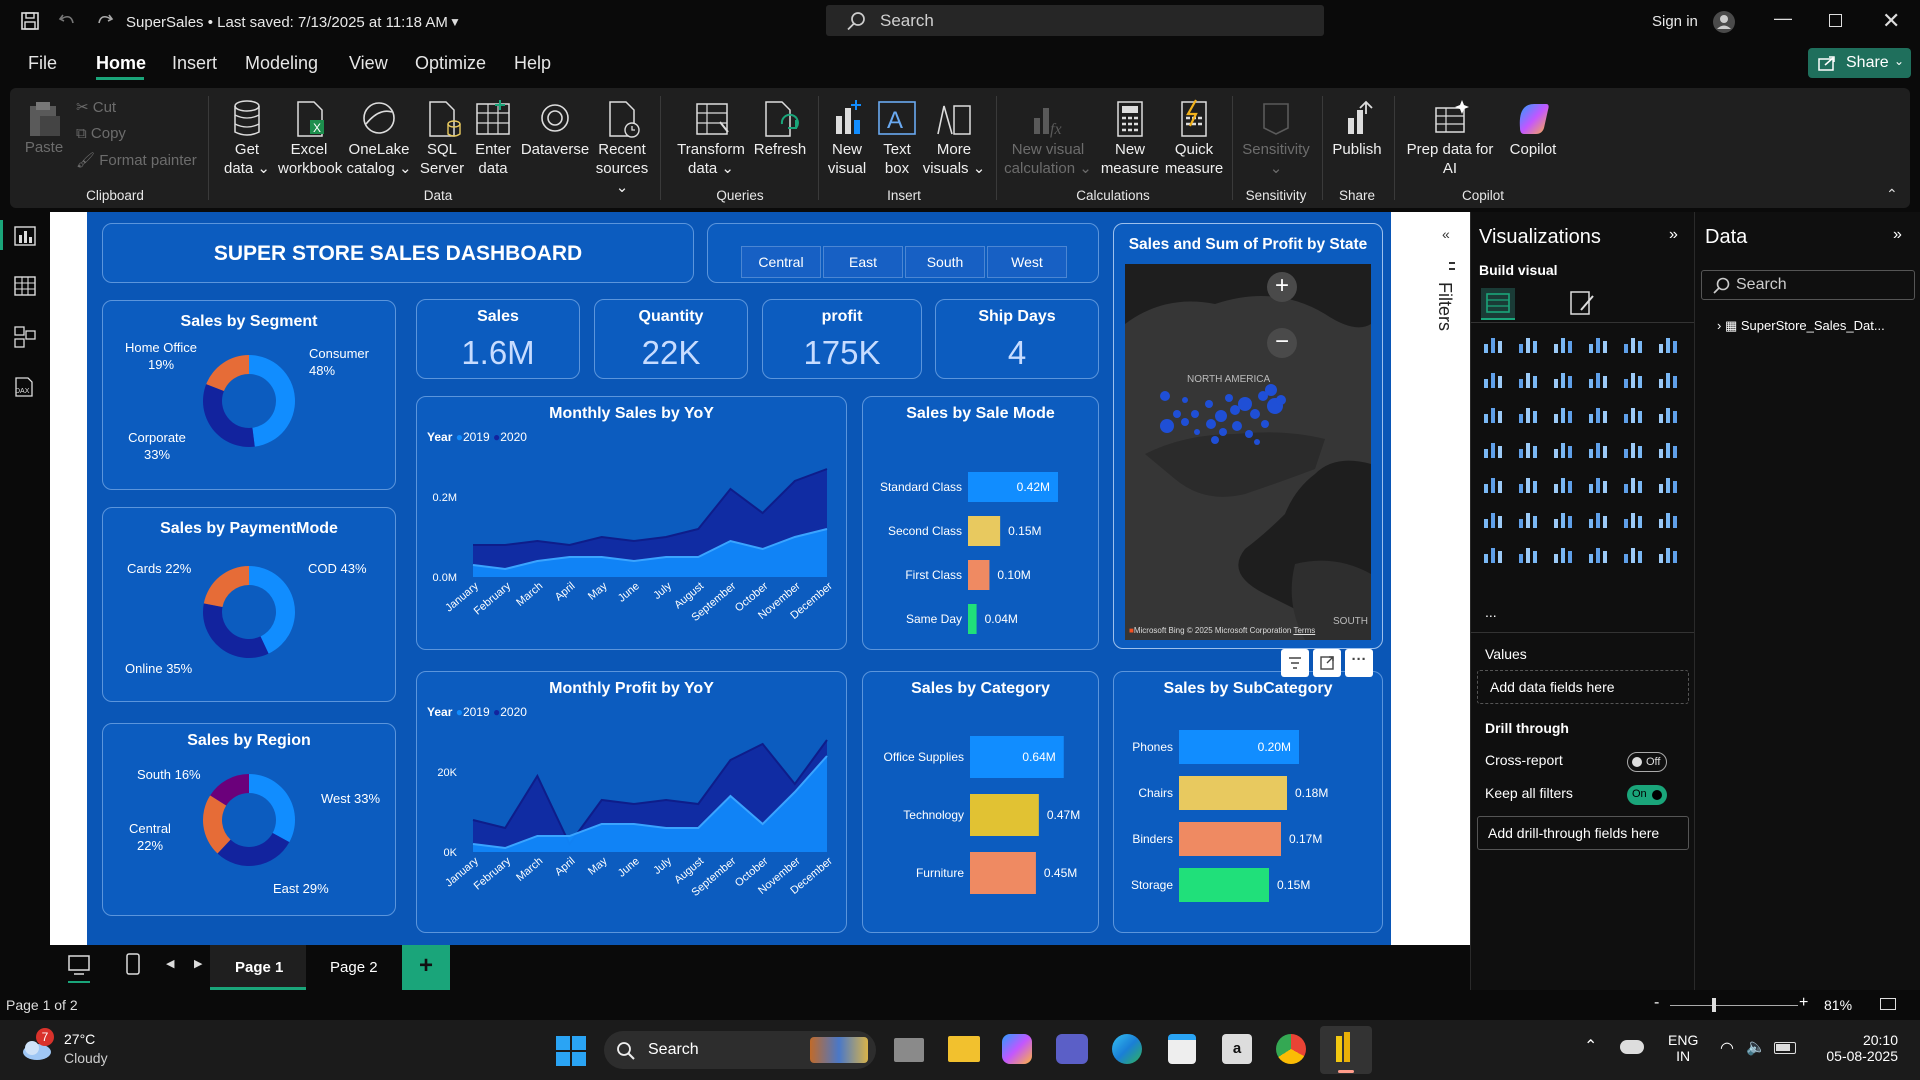 Image resolution: width=1920 pixels, height=1080 pixels. Describe the element at coordinates (740, 1050) in the screenshot. I see `taskbar-search: Search` at that location.